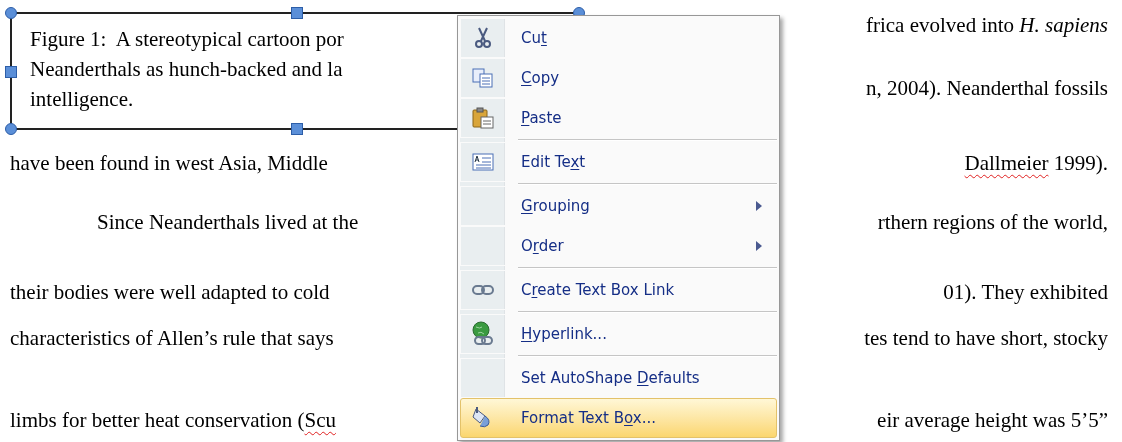 This screenshot has height=442, width=1122. What do you see at coordinates (187, 39) in the screenshot?
I see `caption-line: Figure 1: A stereotypical cartoon por` at bounding box center [187, 39].